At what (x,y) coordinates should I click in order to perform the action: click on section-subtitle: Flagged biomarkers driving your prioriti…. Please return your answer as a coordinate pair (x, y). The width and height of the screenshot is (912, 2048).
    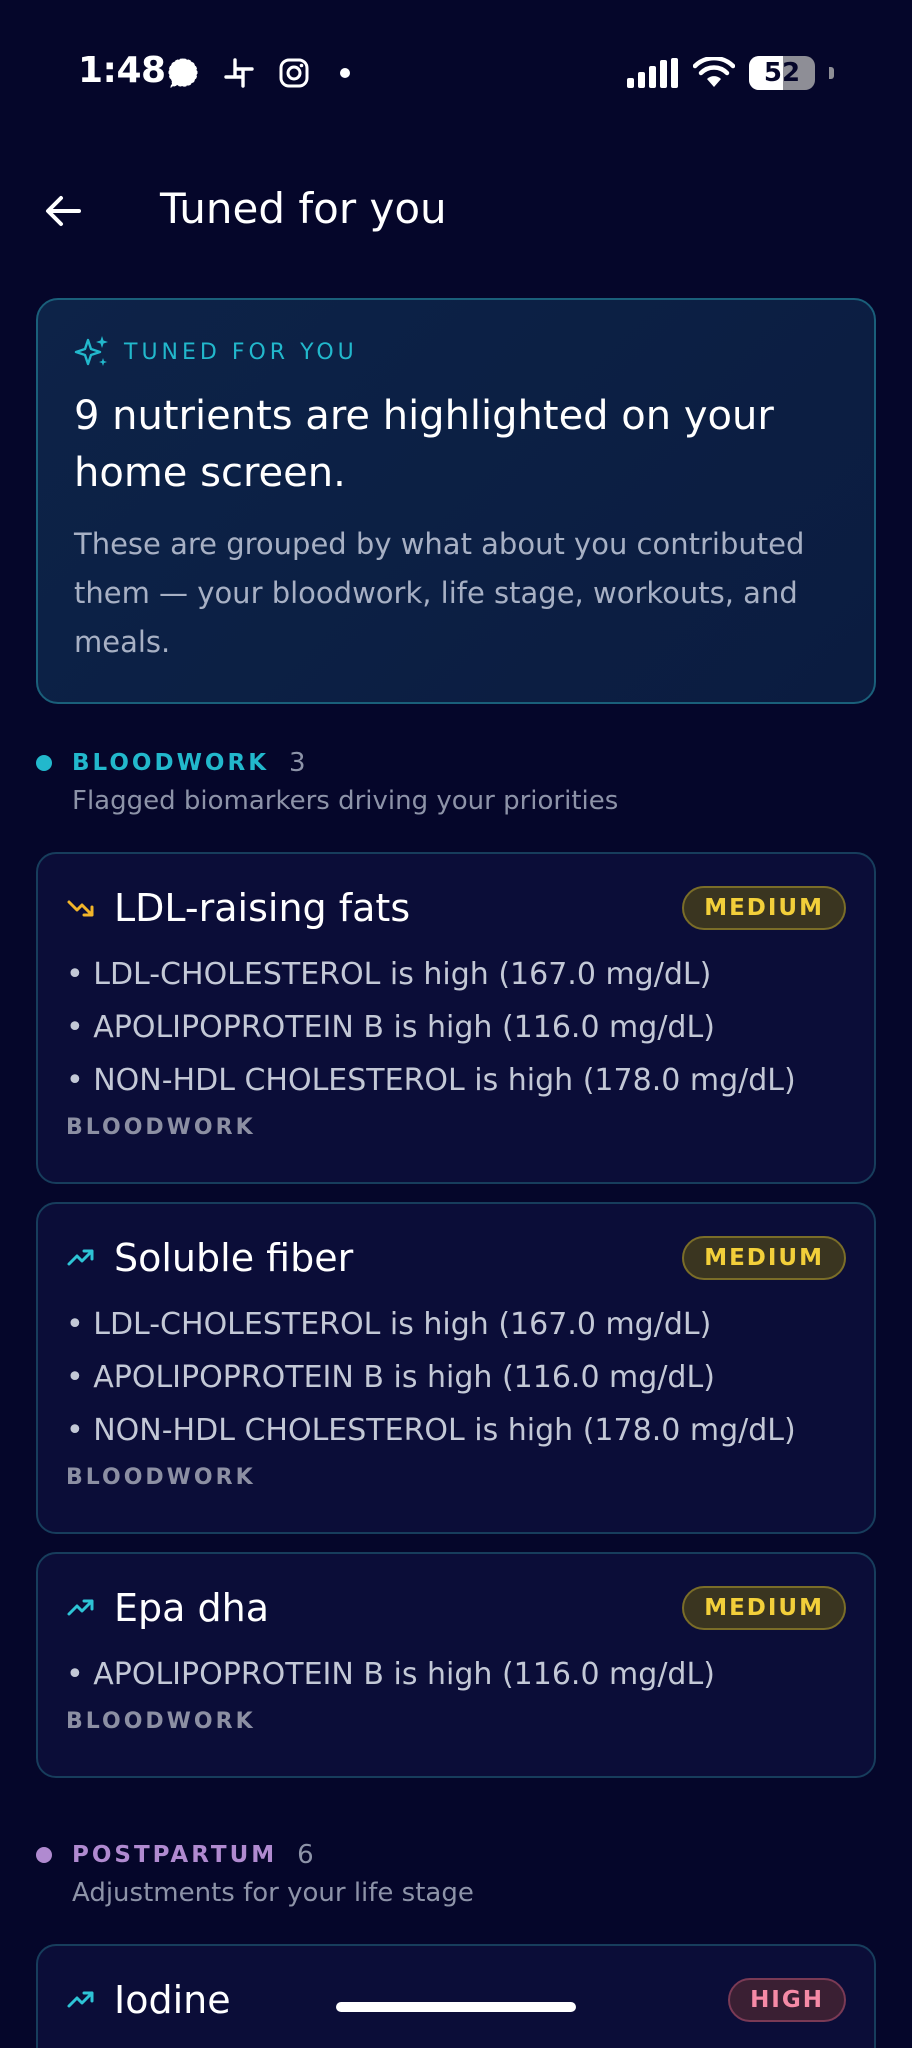
    Looking at the image, I should click on (345, 801).